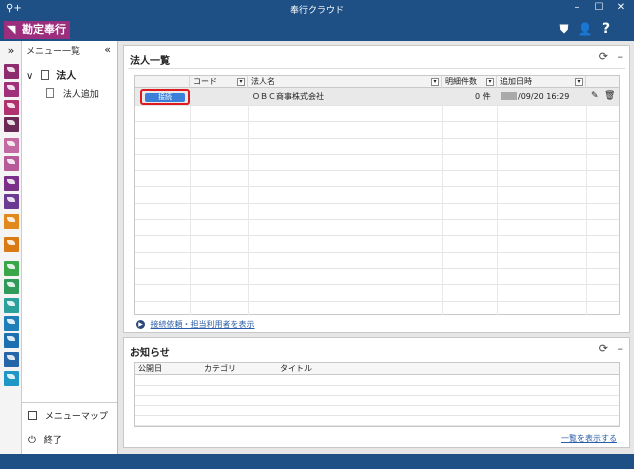 The width and height of the screenshot is (634, 469). What do you see at coordinates (541, 82) in the screenshot?
I see `column-header-date: 追加日時 ▾` at bounding box center [541, 82].